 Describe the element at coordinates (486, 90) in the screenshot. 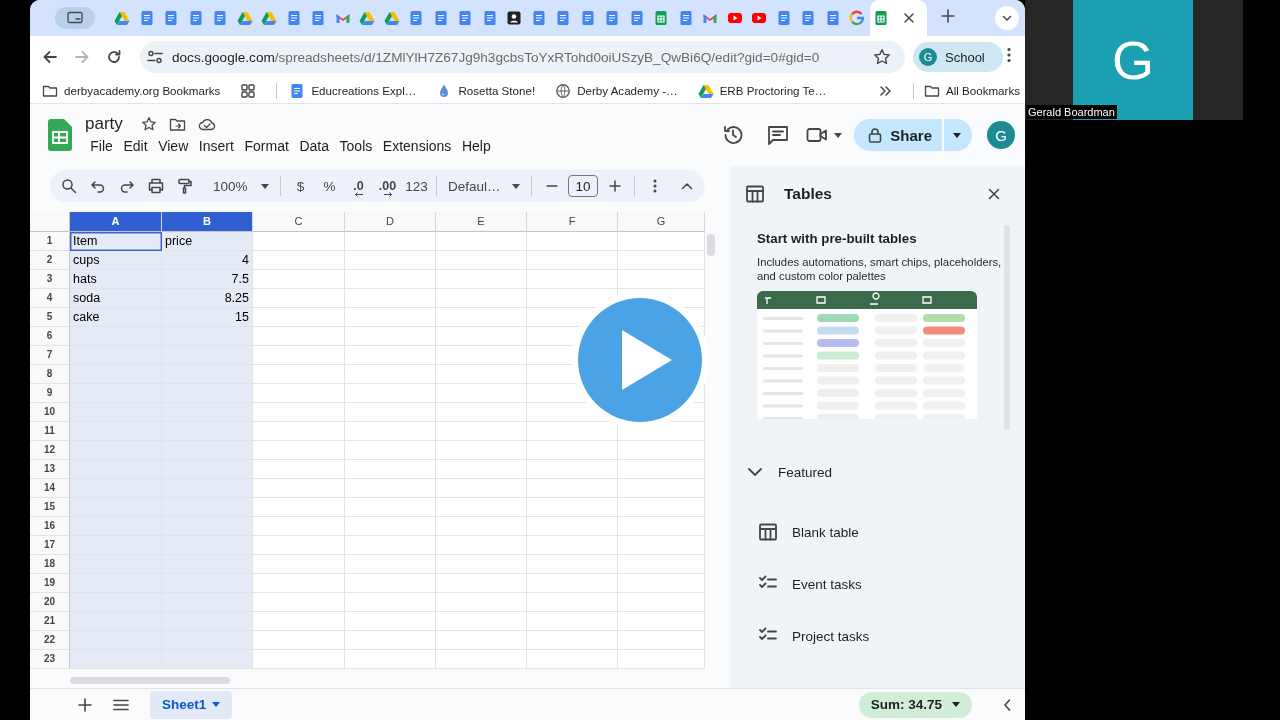

I see `bookmark-link: Rosetta Stone!` at that location.